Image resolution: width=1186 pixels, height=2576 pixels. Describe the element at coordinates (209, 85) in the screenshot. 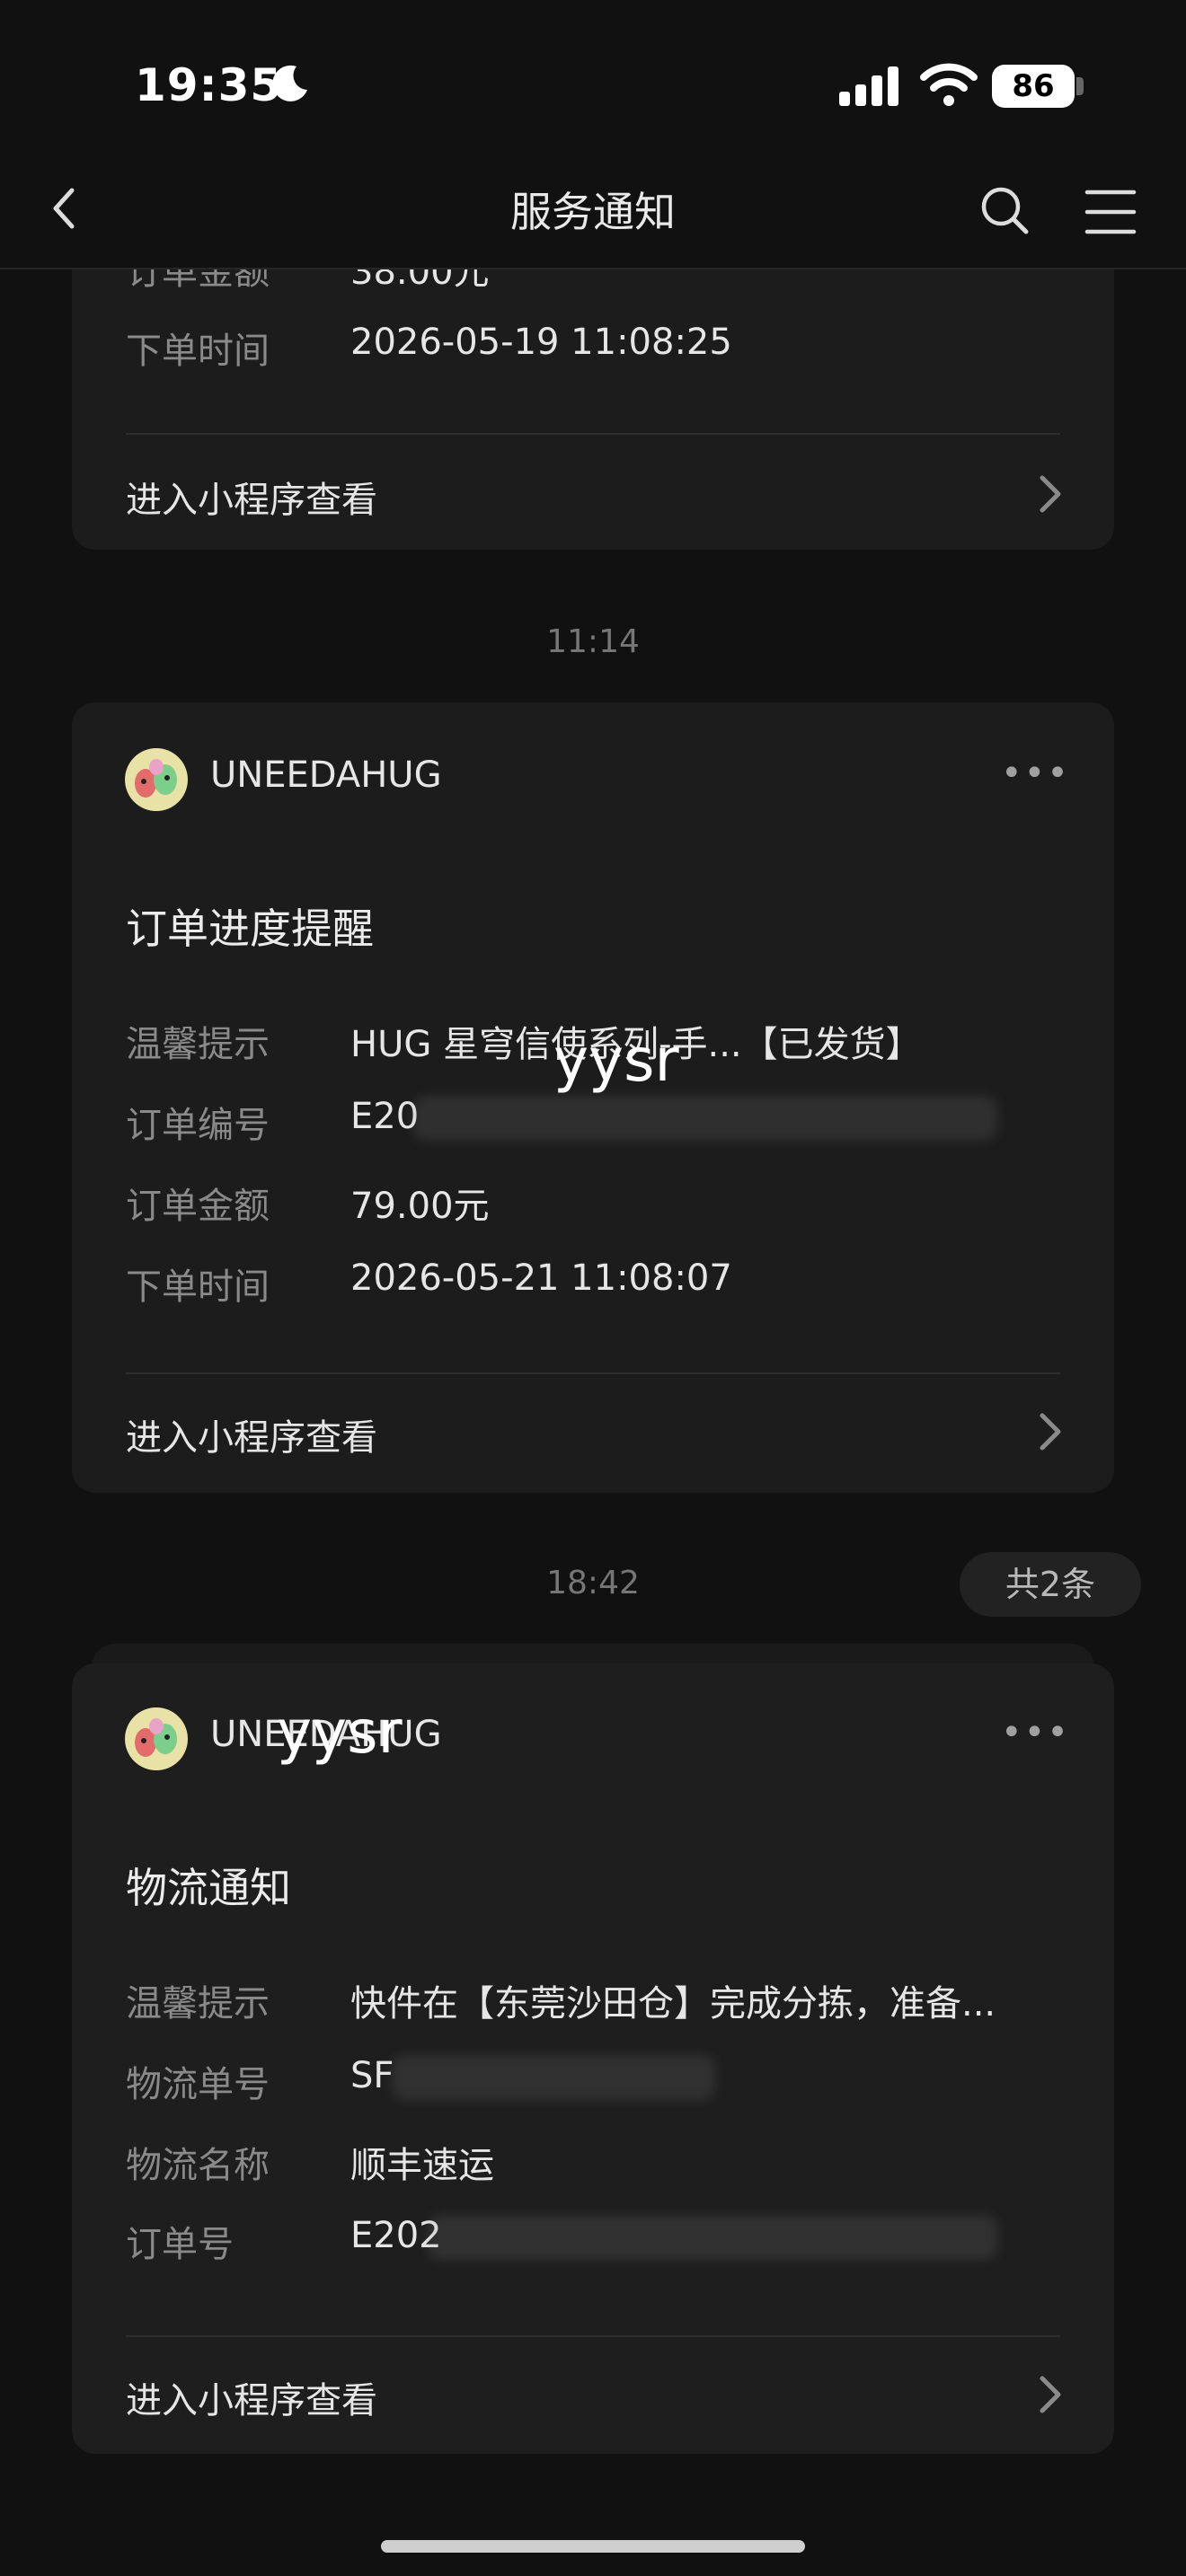

I see `status-time: 19:35` at that location.